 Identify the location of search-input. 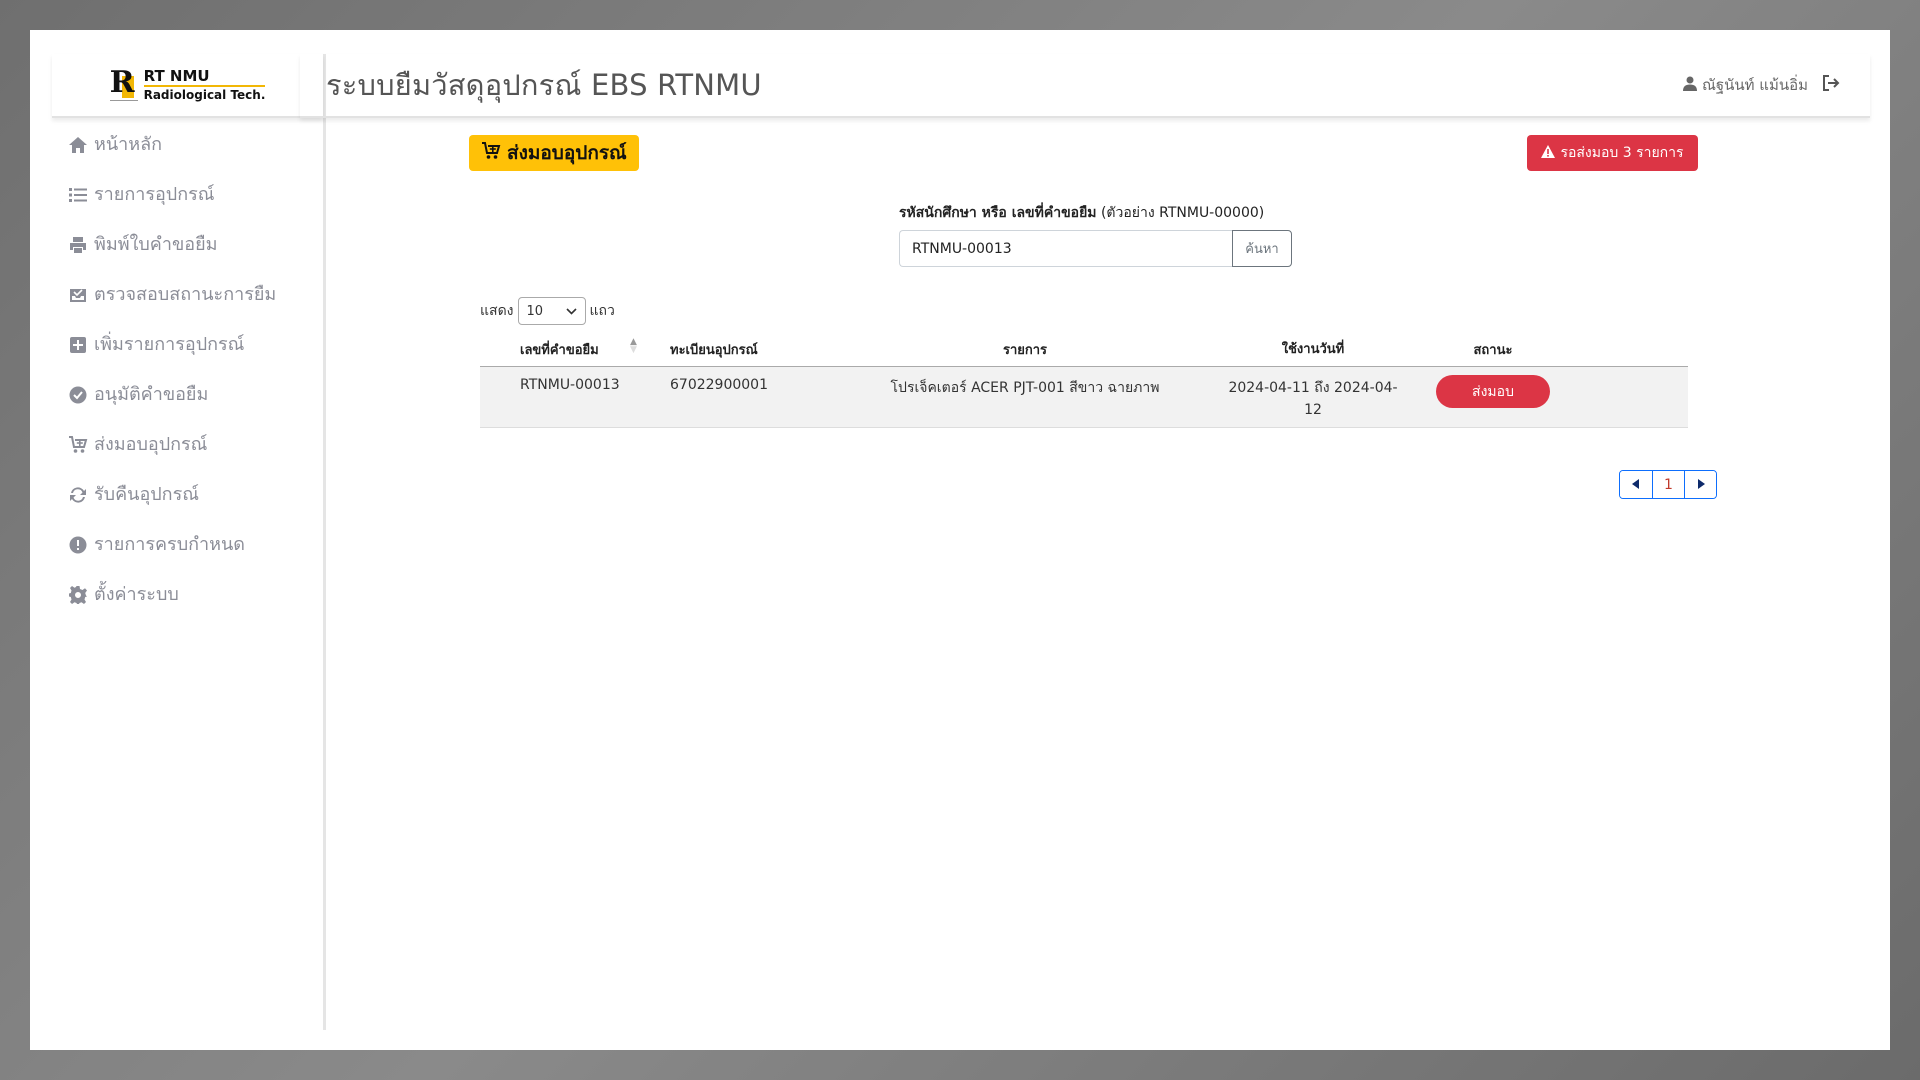
(1065, 248).